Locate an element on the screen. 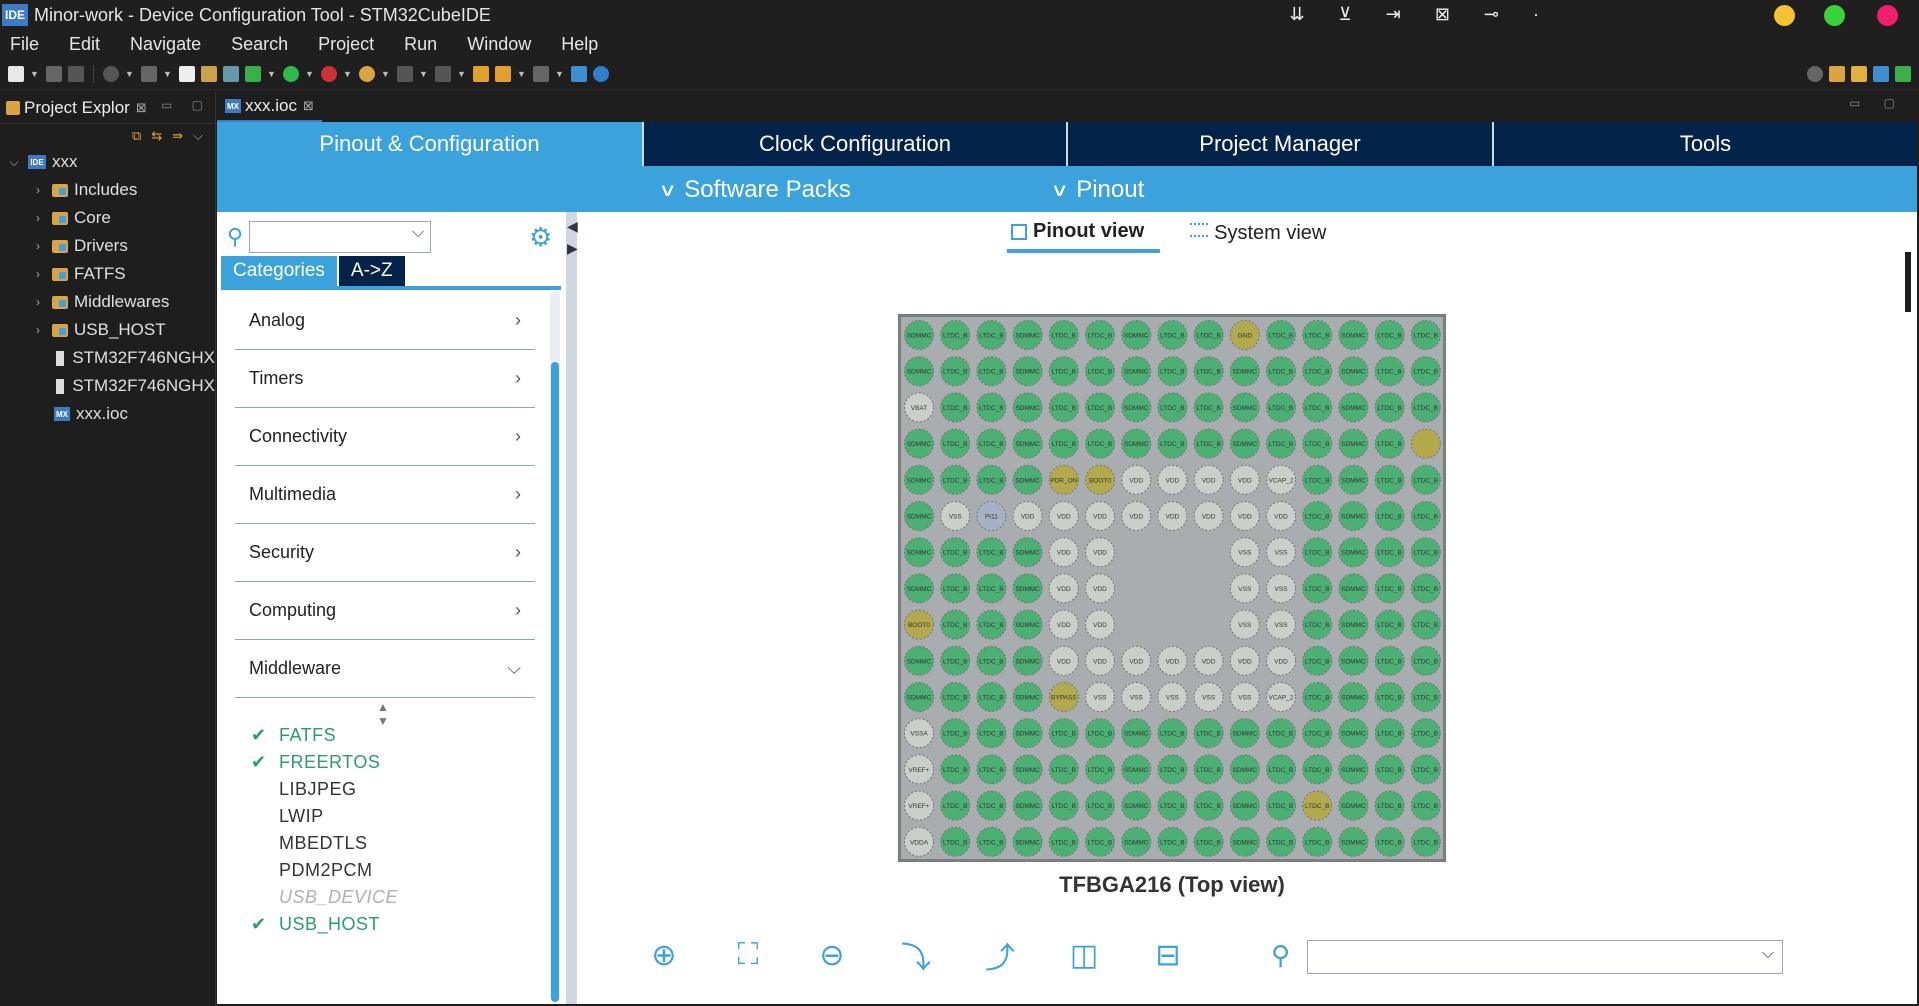 The width and height of the screenshot is (1919, 1006). back-icon is located at coordinates (503, 73).